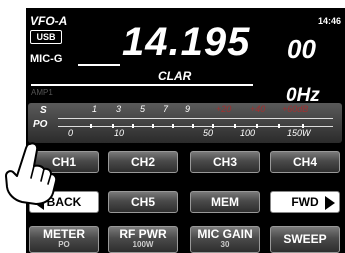 Image resolution: width=345 pixels, height=253 pixels. I want to click on fwd-label: FWD, so click(305, 202).